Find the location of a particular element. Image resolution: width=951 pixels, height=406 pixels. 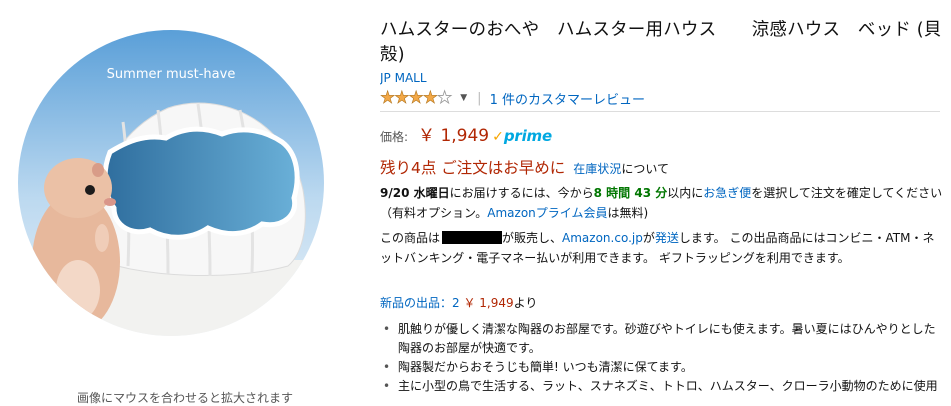

express-shipping-link: お急ぎ便 is located at coordinates (727, 193).